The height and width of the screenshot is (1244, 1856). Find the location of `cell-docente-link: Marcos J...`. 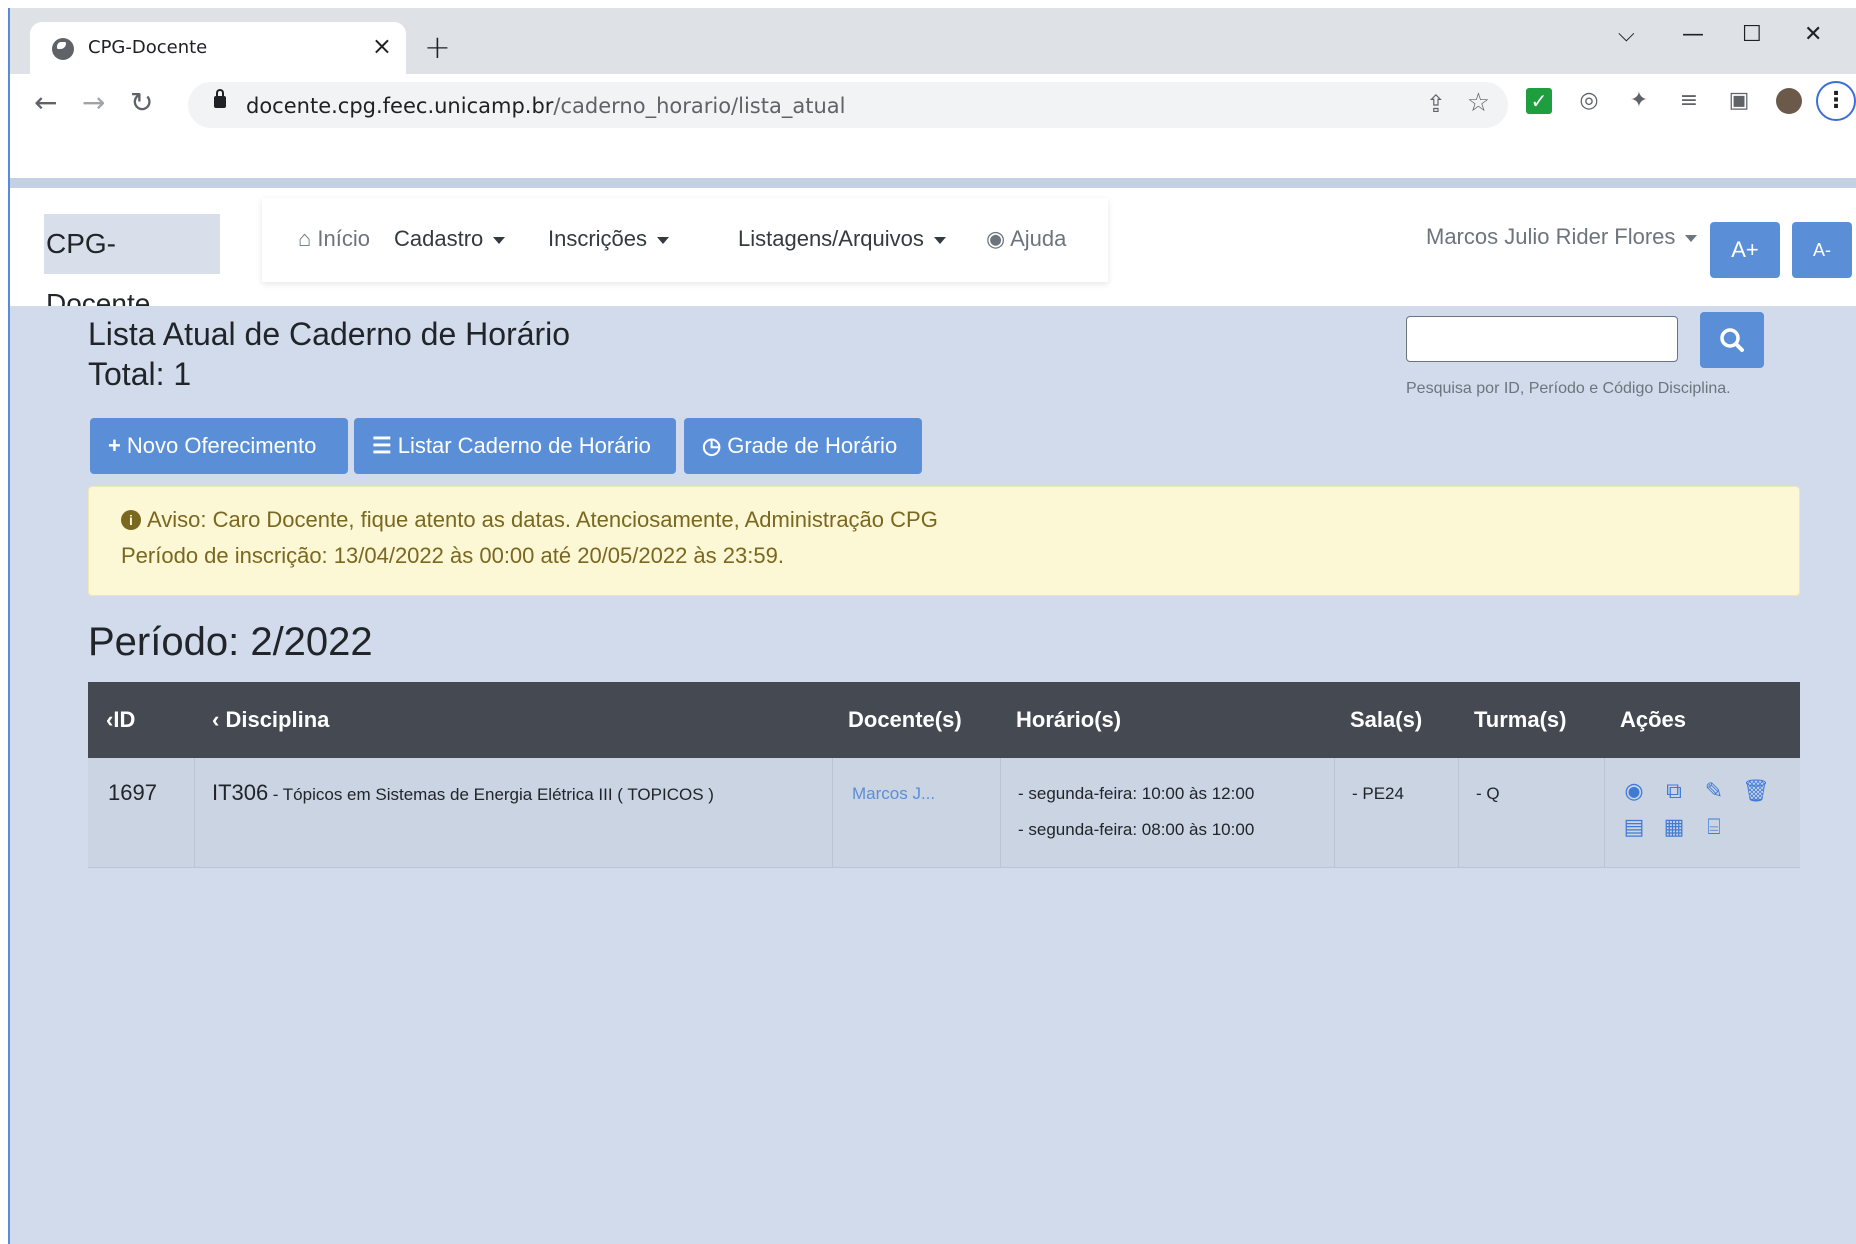

cell-docente-link: Marcos J... is located at coordinates (893, 794).